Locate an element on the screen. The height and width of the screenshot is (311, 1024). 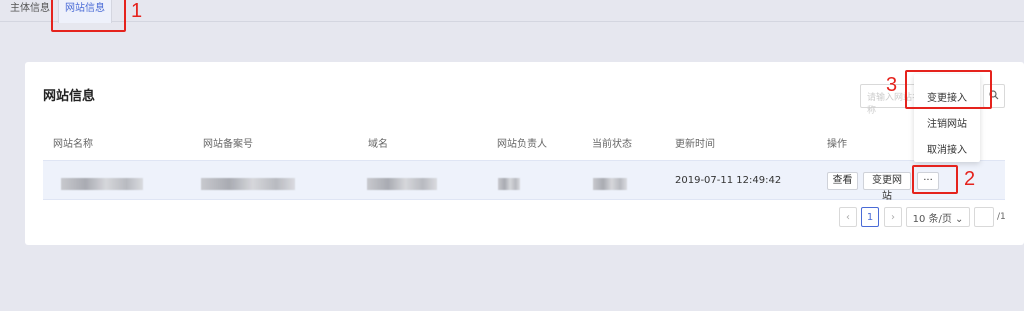
view-button: 查看 is located at coordinates (842, 181).